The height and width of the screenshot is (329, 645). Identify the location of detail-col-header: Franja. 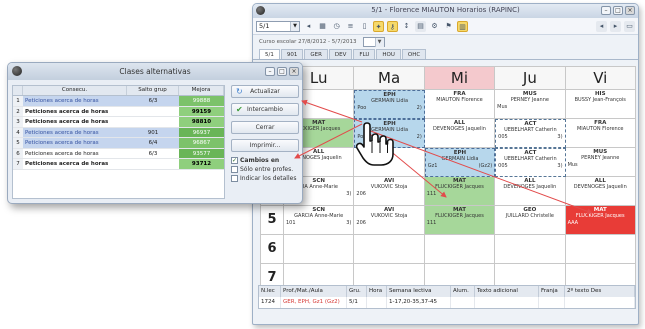
(552, 291).